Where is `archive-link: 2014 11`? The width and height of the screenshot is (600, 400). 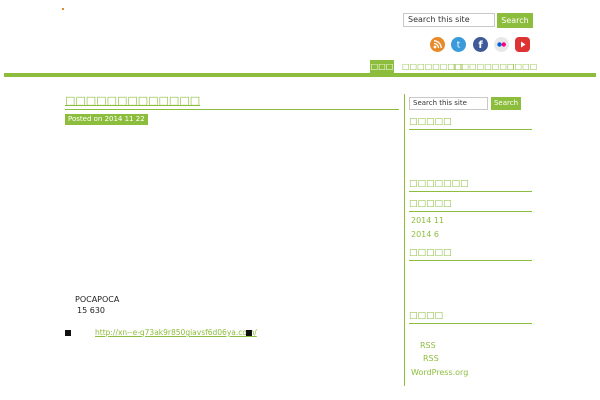
archive-link: 2014 11 is located at coordinates (427, 220).